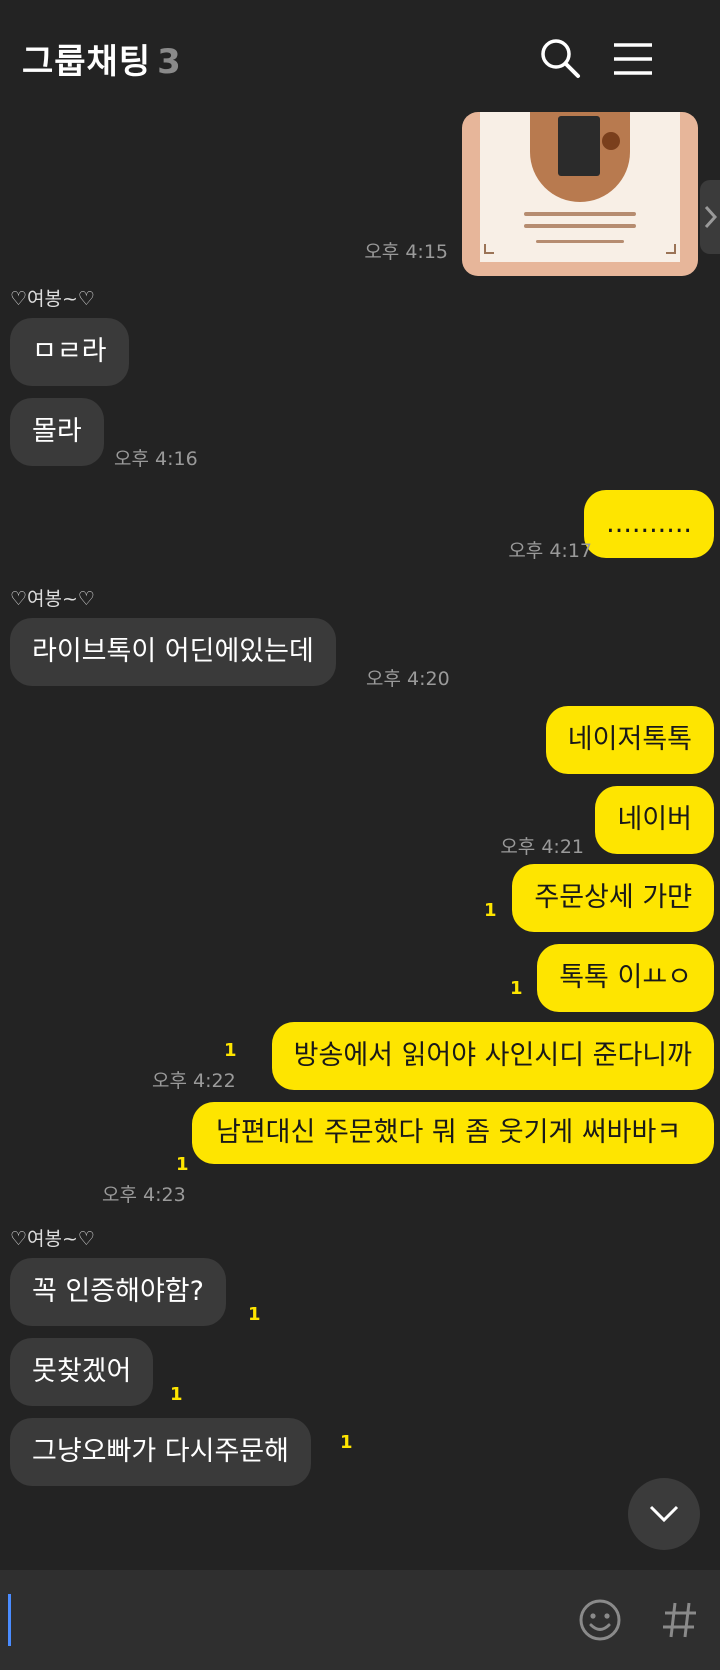  What do you see at coordinates (710, 217) in the screenshot?
I see `share-chevron-button` at bounding box center [710, 217].